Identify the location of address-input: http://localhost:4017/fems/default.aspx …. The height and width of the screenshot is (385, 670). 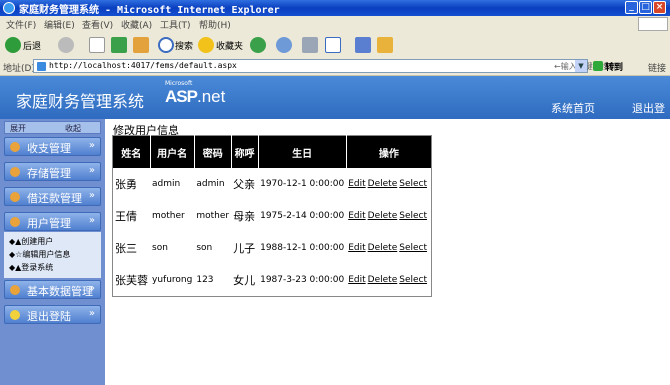
(325, 66).